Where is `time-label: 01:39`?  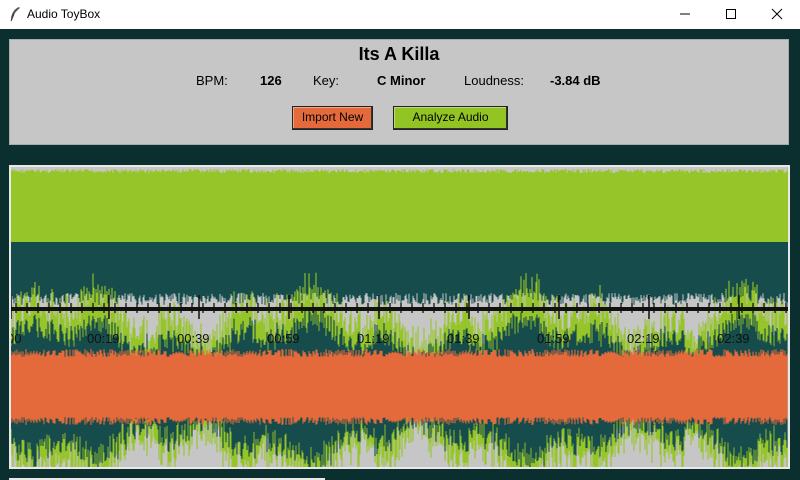 time-label: 01:39 is located at coordinates (463, 338).